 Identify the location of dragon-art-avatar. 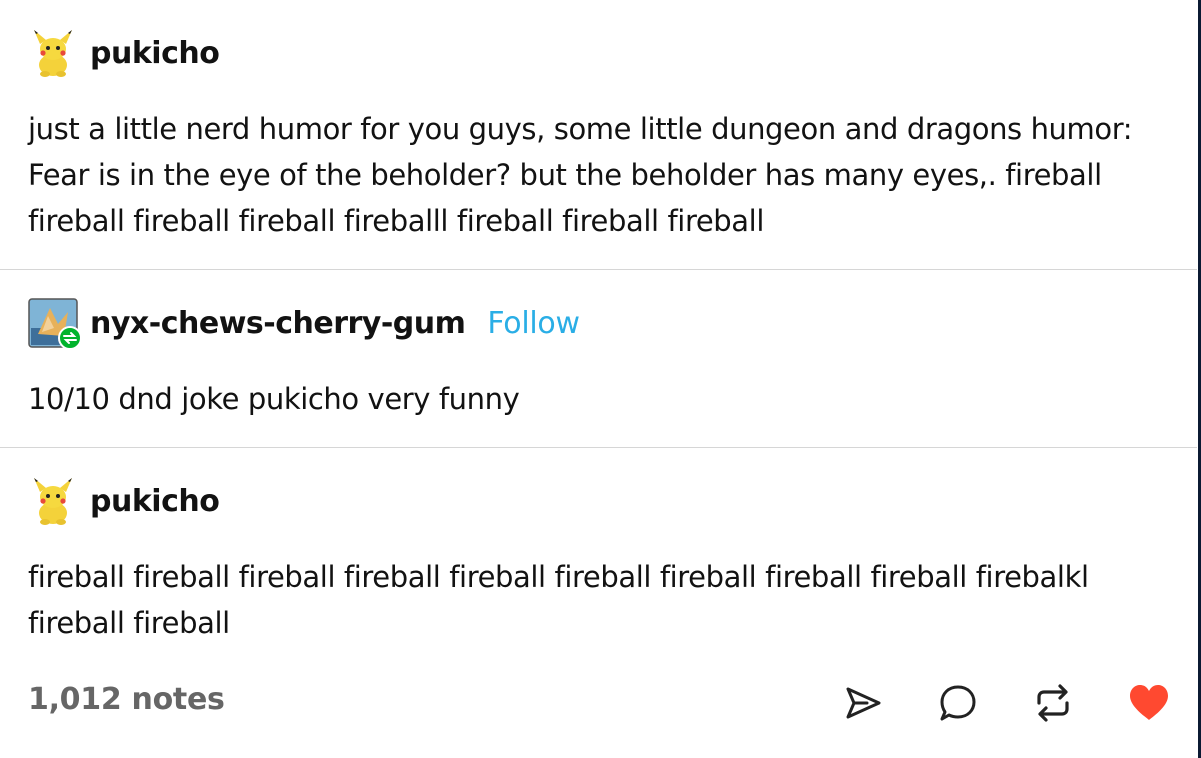
(55, 324).